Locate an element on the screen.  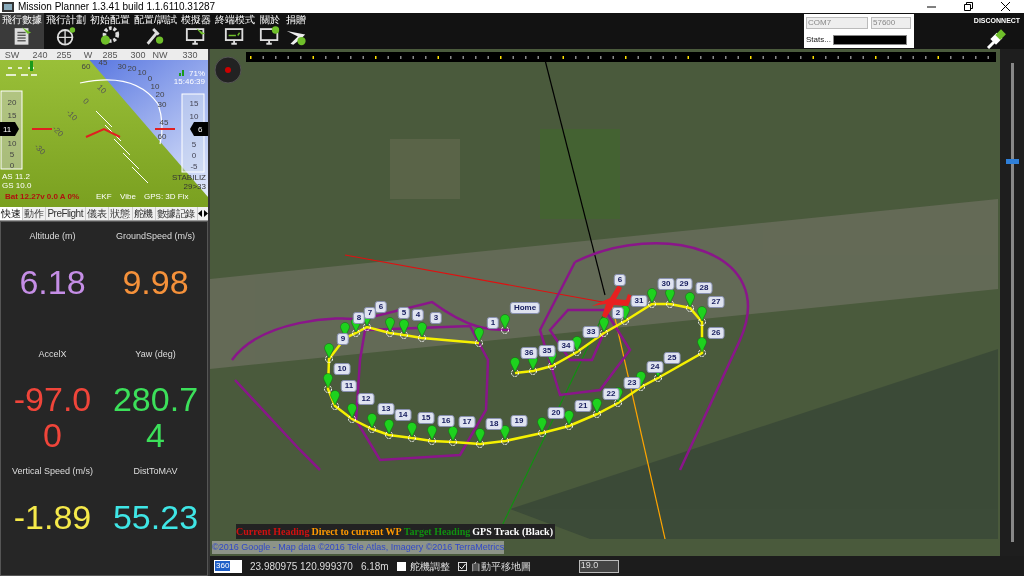
panel-tab: 快速 is located at coordinates (12, 213).